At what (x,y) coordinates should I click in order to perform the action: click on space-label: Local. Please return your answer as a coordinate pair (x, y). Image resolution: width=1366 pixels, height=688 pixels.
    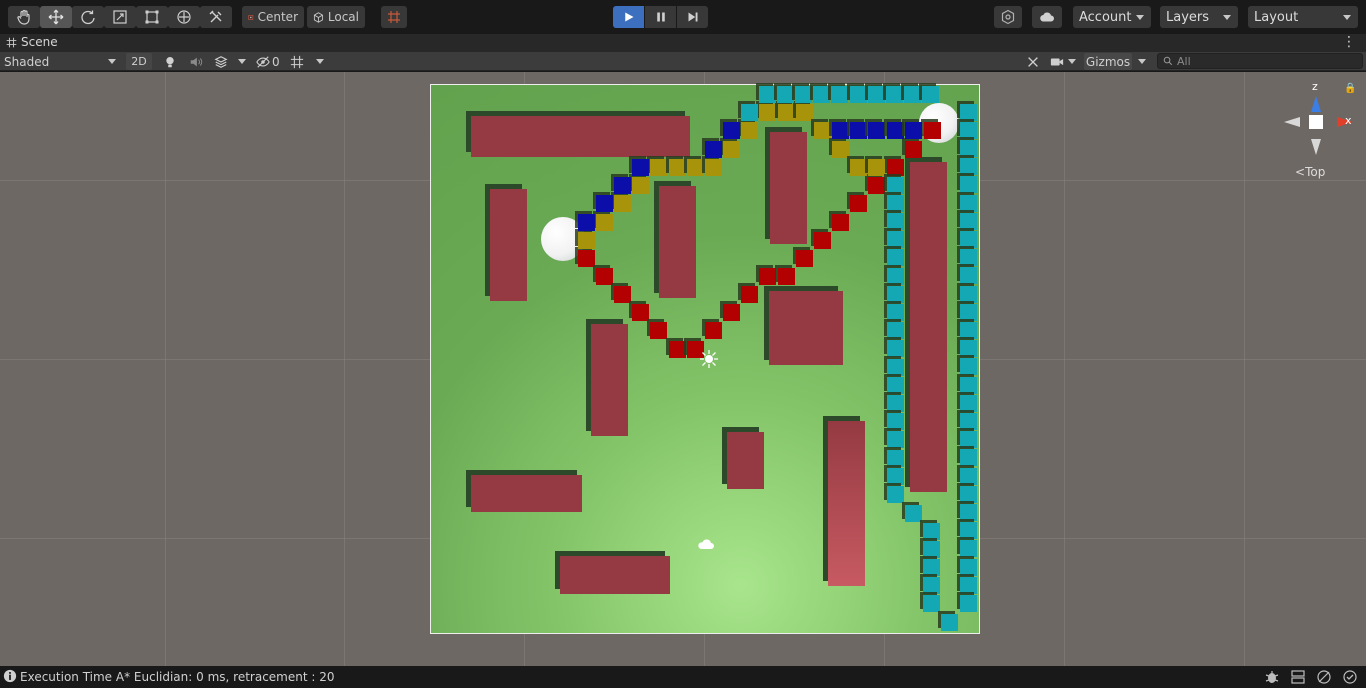
    Looking at the image, I should click on (343, 17).